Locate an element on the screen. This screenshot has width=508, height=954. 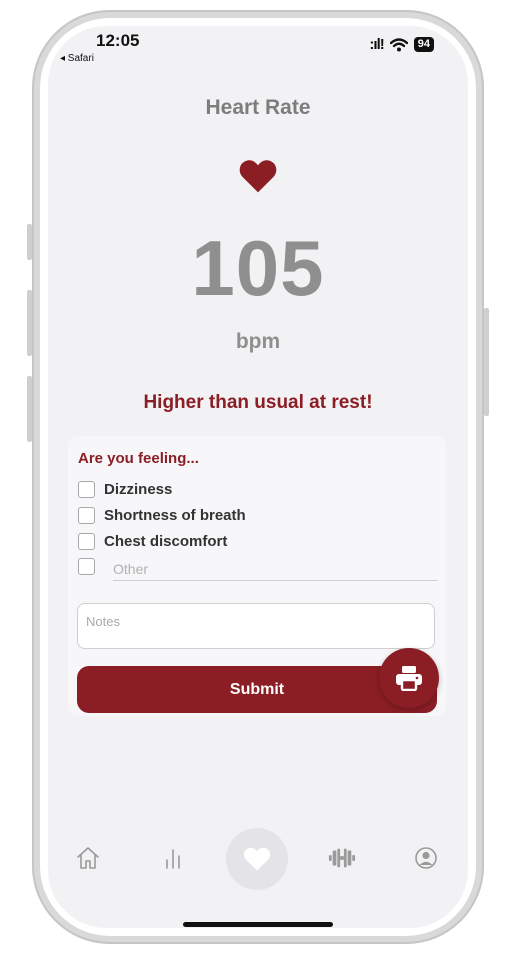
side-button-volume-down is located at coordinates (29, 409).